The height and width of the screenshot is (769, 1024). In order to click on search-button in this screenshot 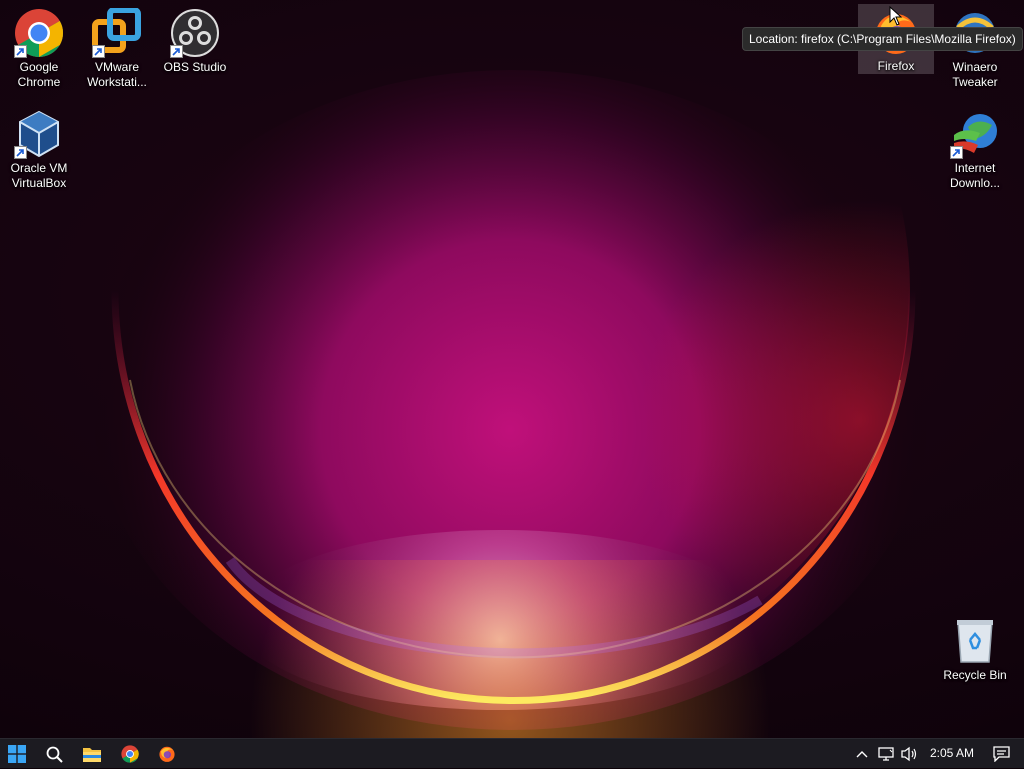, I will do `click(54, 754)`.